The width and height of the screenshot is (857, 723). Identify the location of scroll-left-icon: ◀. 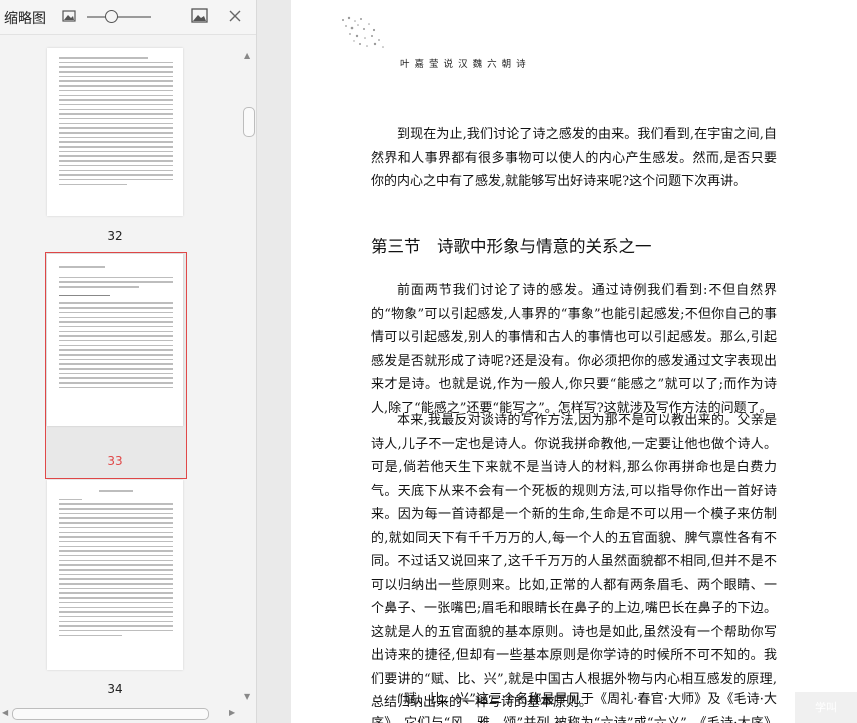
(5, 712).